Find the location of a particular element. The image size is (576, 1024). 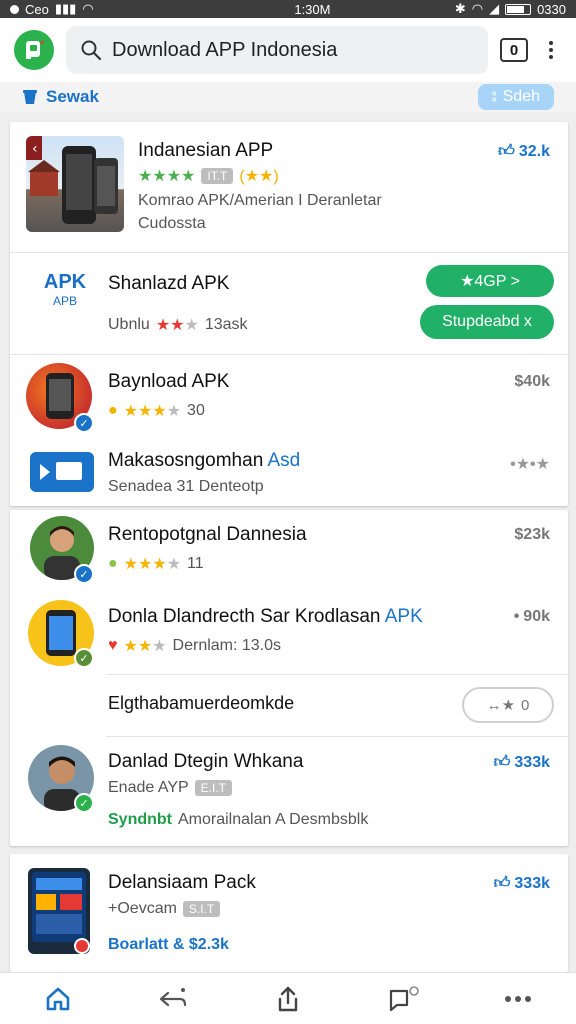

nav-home-button is located at coordinates (58, 999).